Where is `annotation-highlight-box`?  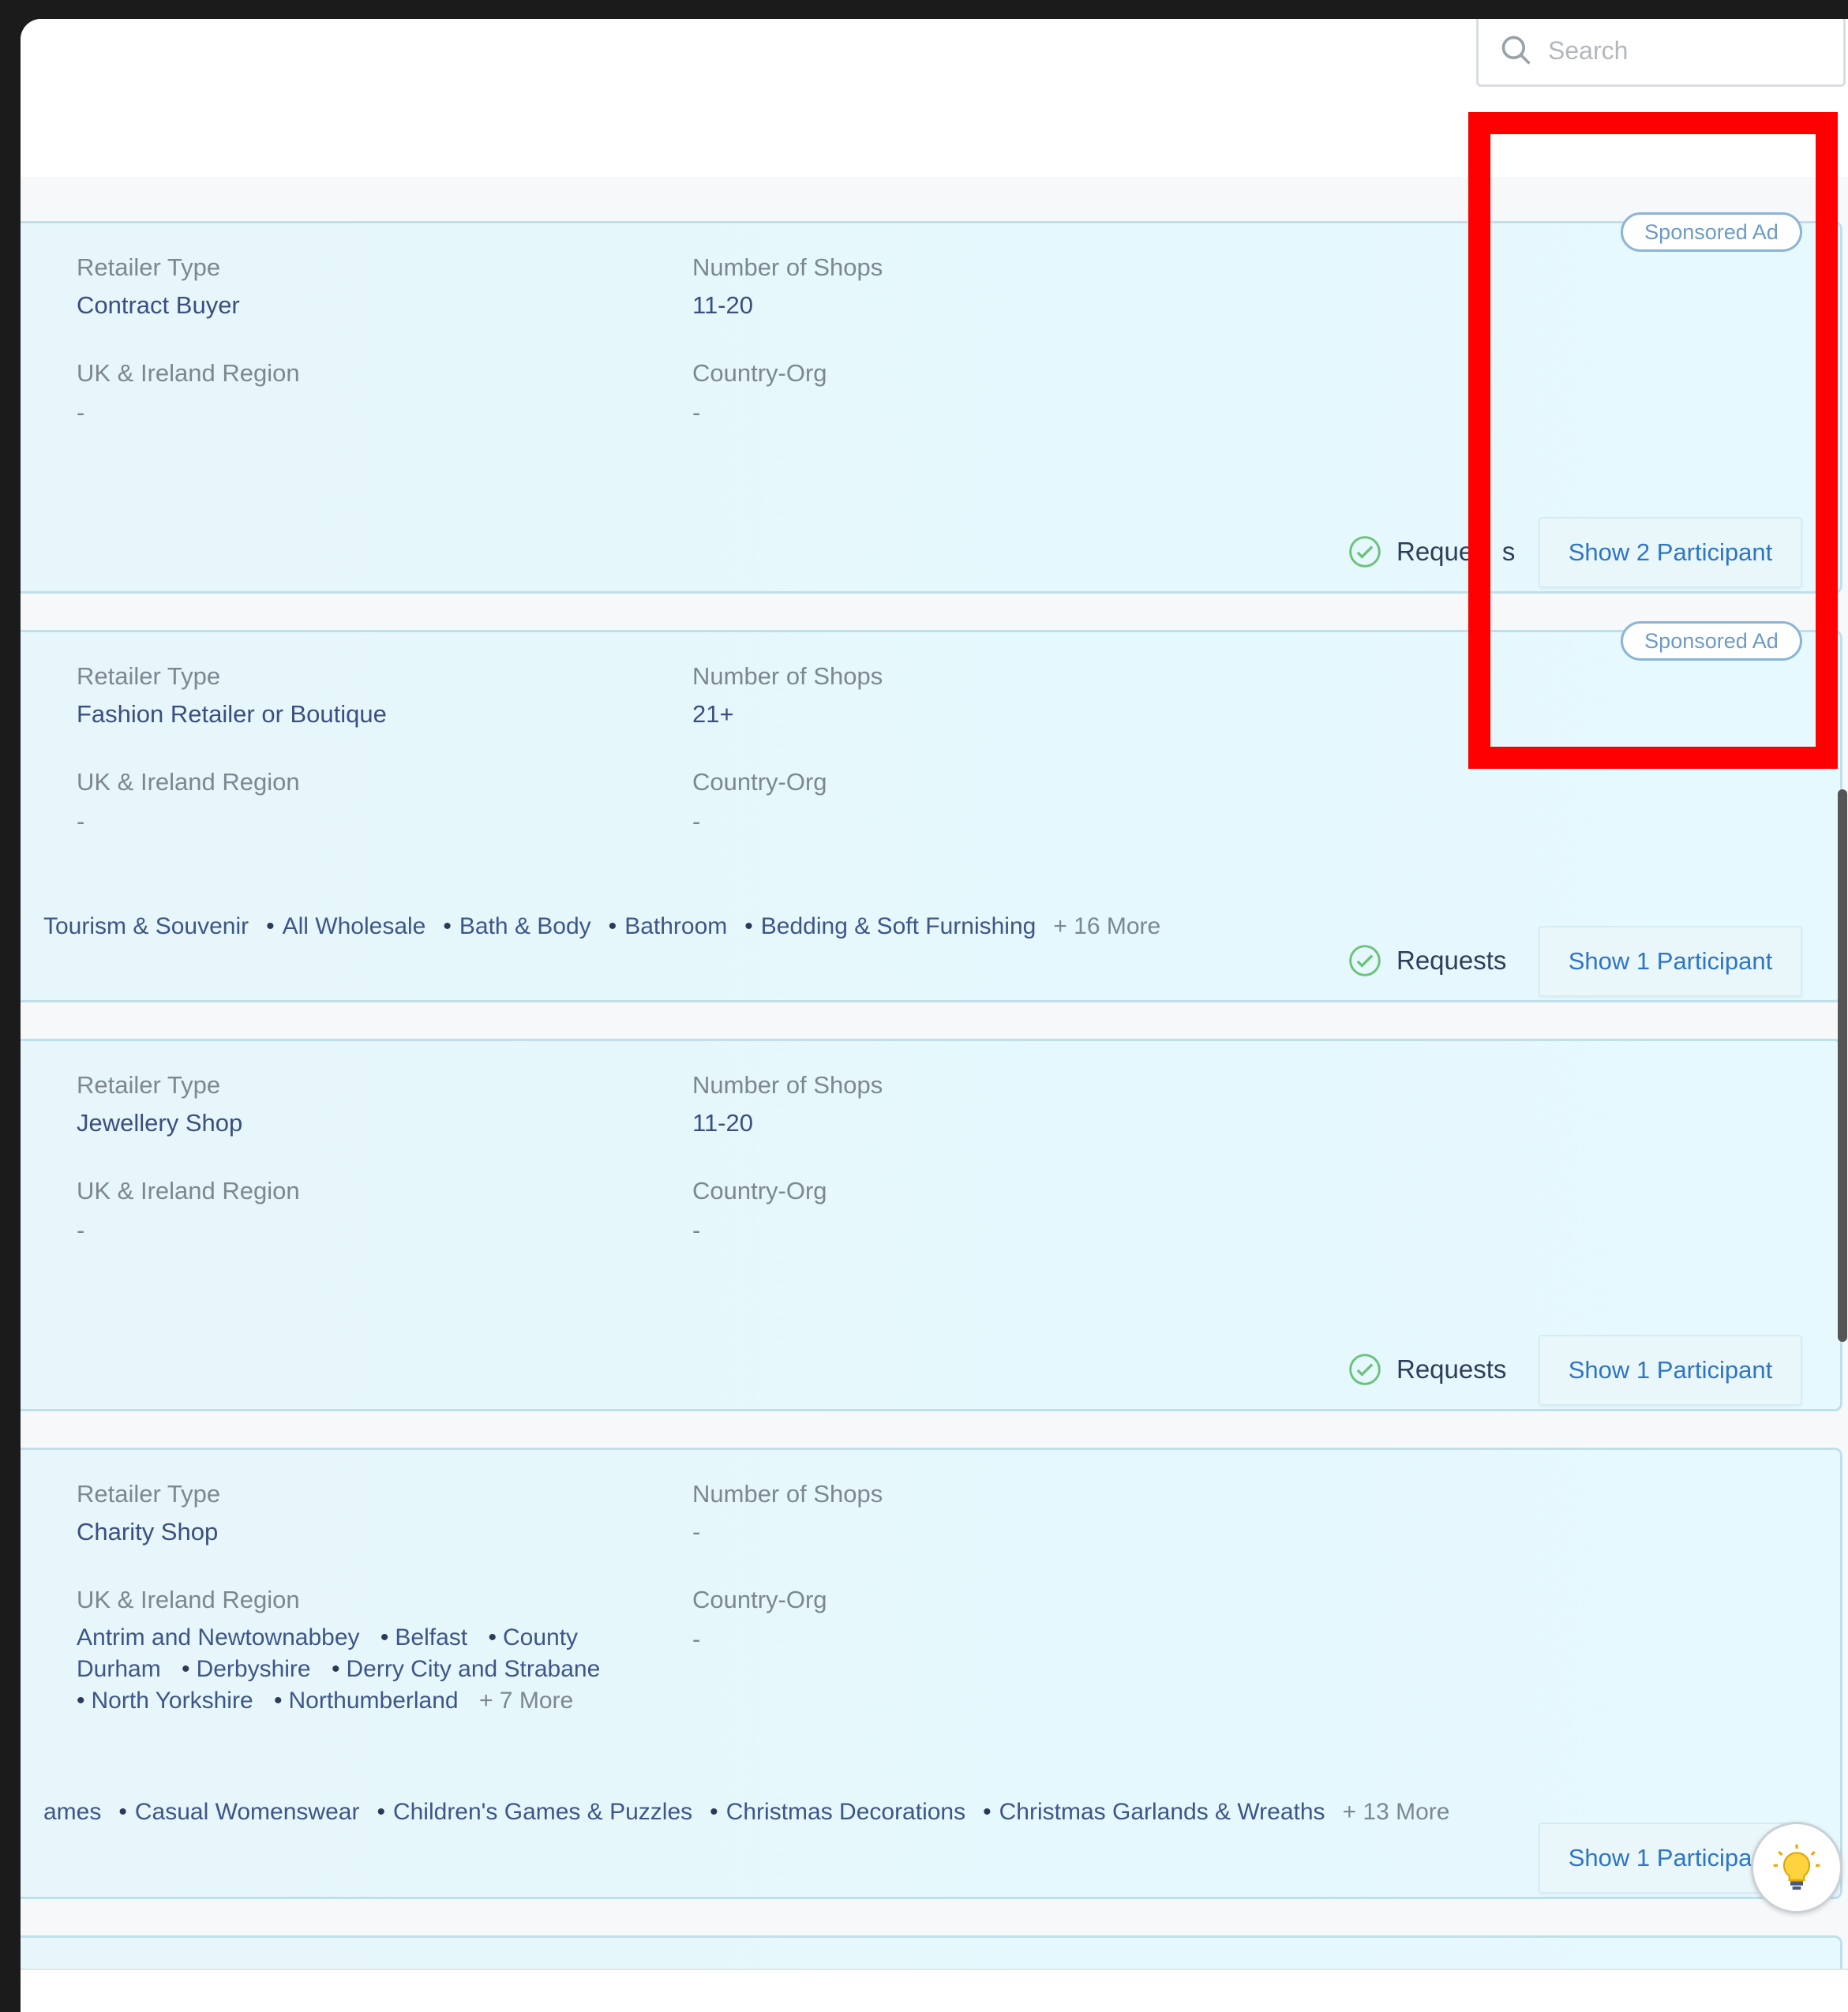
annotation-highlight-box is located at coordinates (1653, 440).